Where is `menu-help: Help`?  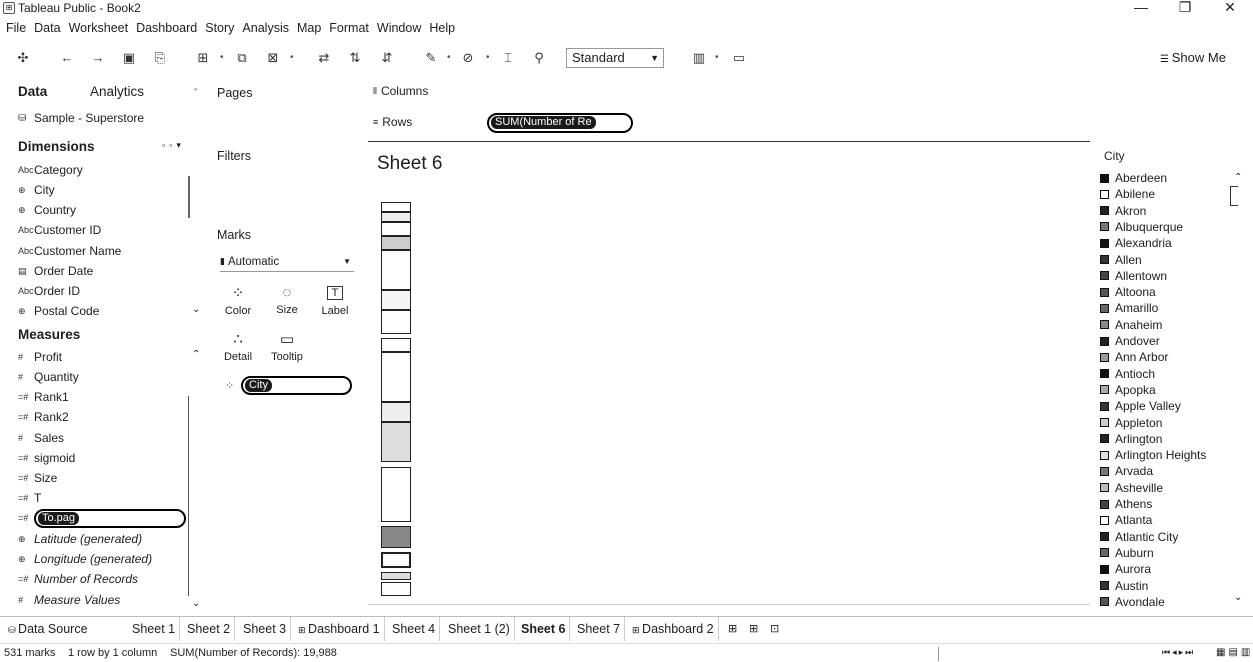
menu-help: Help is located at coordinates (442, 30).